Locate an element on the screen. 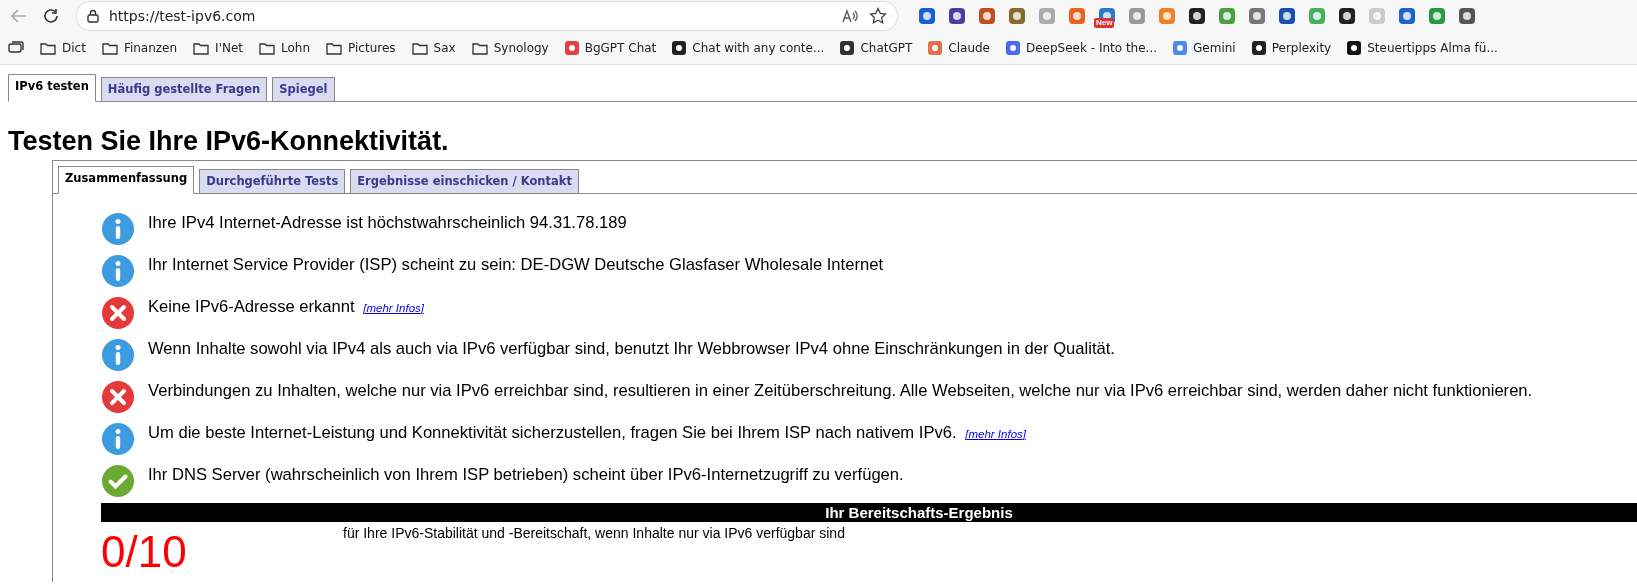 This screenshot has height=584, width=1637. score-header: Ihr Bereitschafts-Ergebnis is located at coordinates (869, 512).